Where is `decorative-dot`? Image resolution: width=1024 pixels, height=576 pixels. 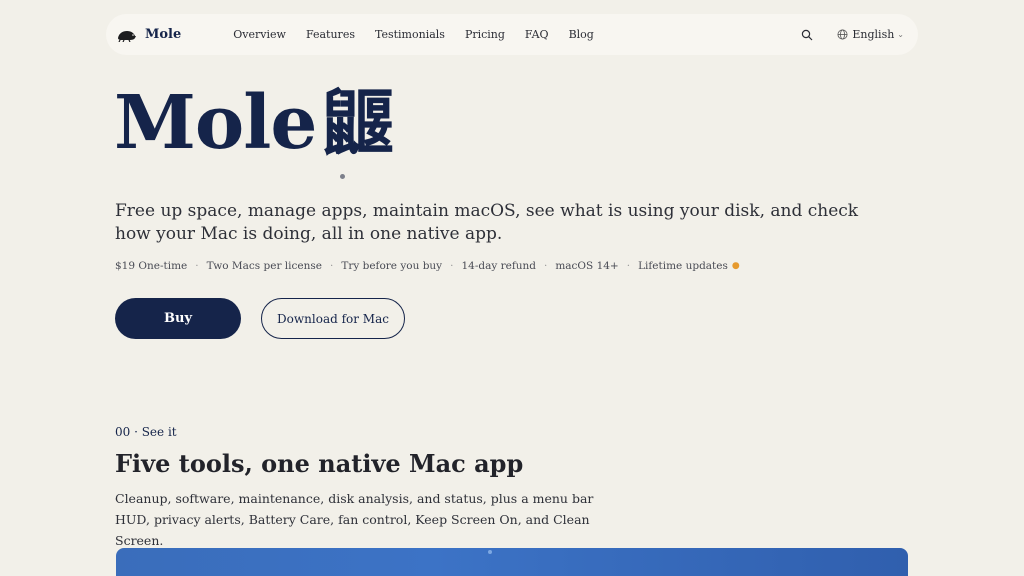
decorative-dot is located at coordinates (342, 176).